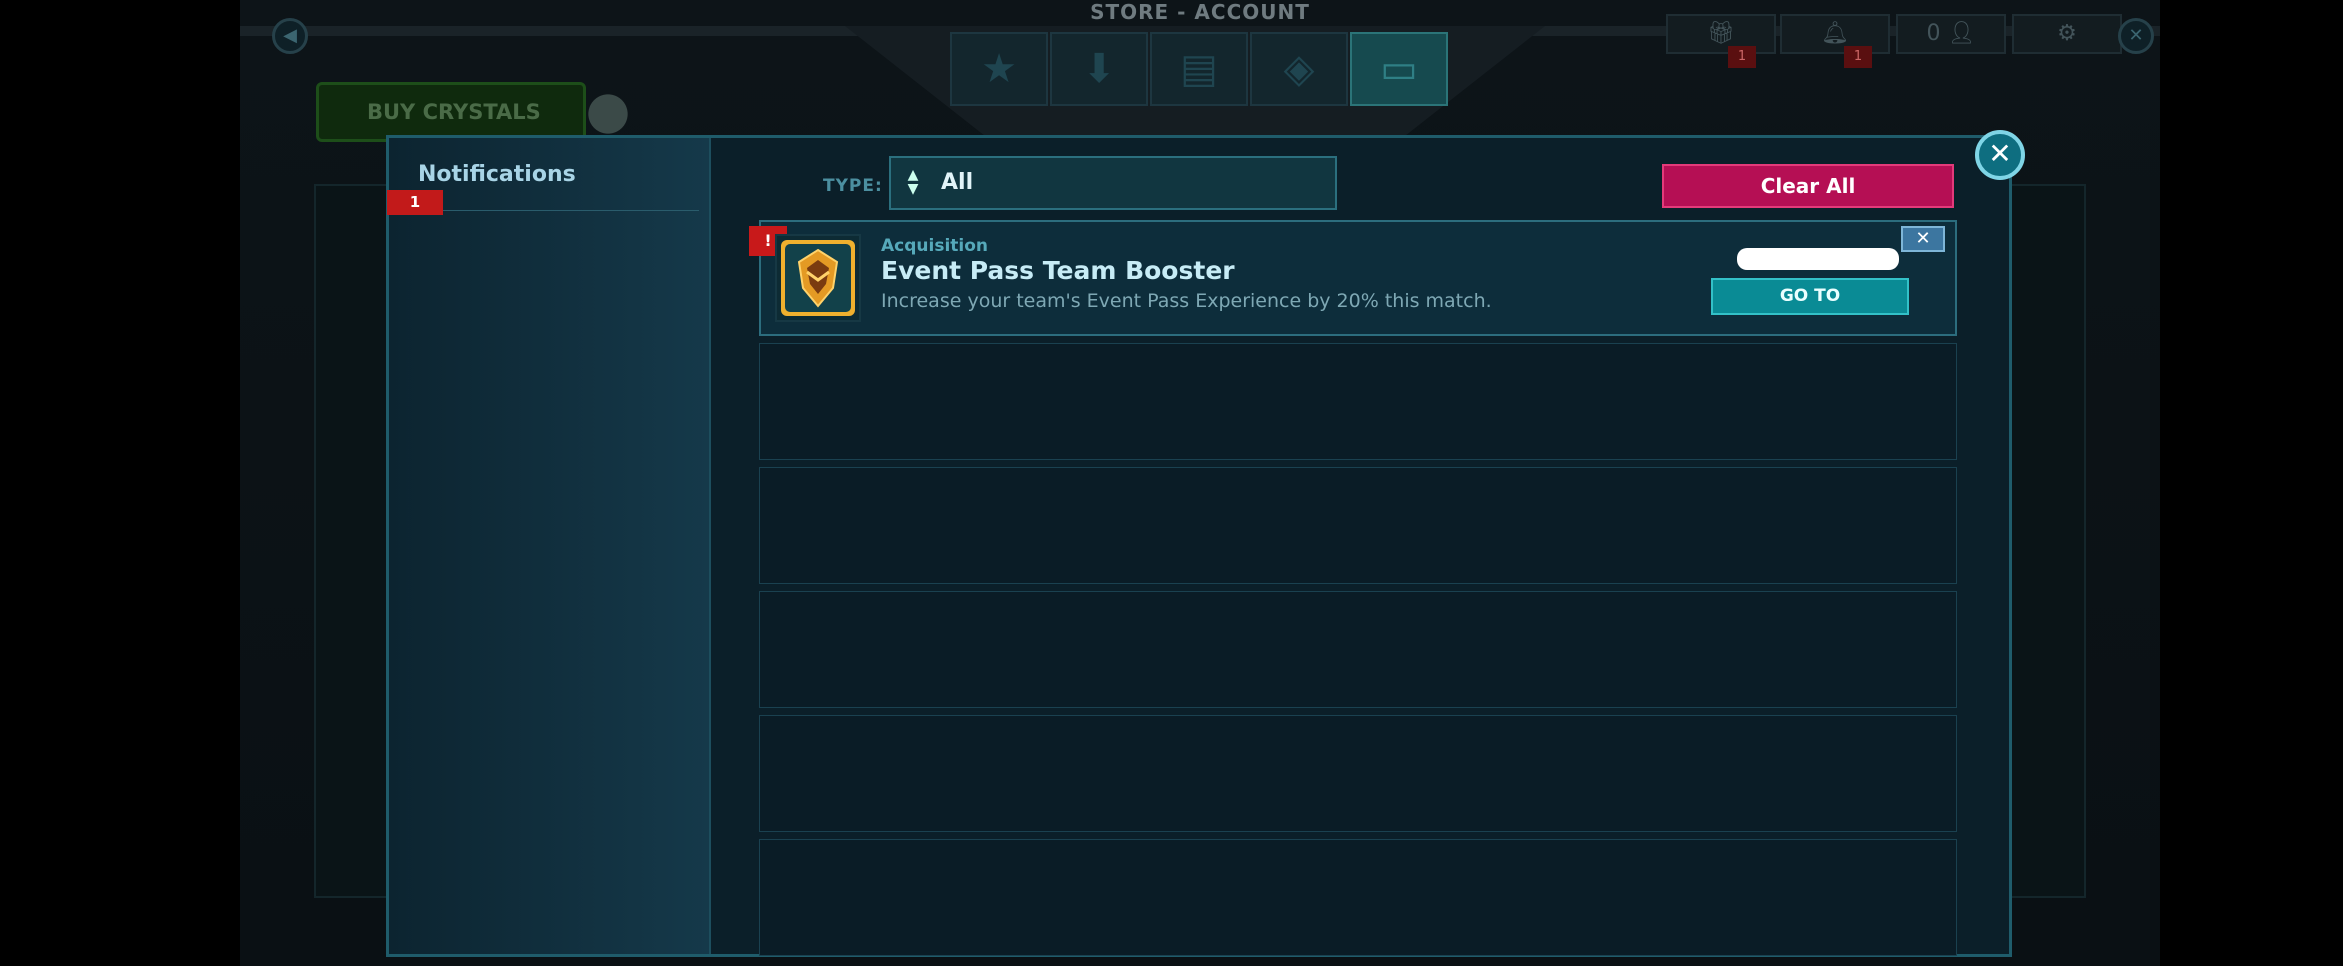 Image resolution: width=2343 pixels, height=966 pixels. Describe the element at coordinates (1113, 183) in the screenshot. I see `type-filter-select: ▲ ▼ All` at that location.